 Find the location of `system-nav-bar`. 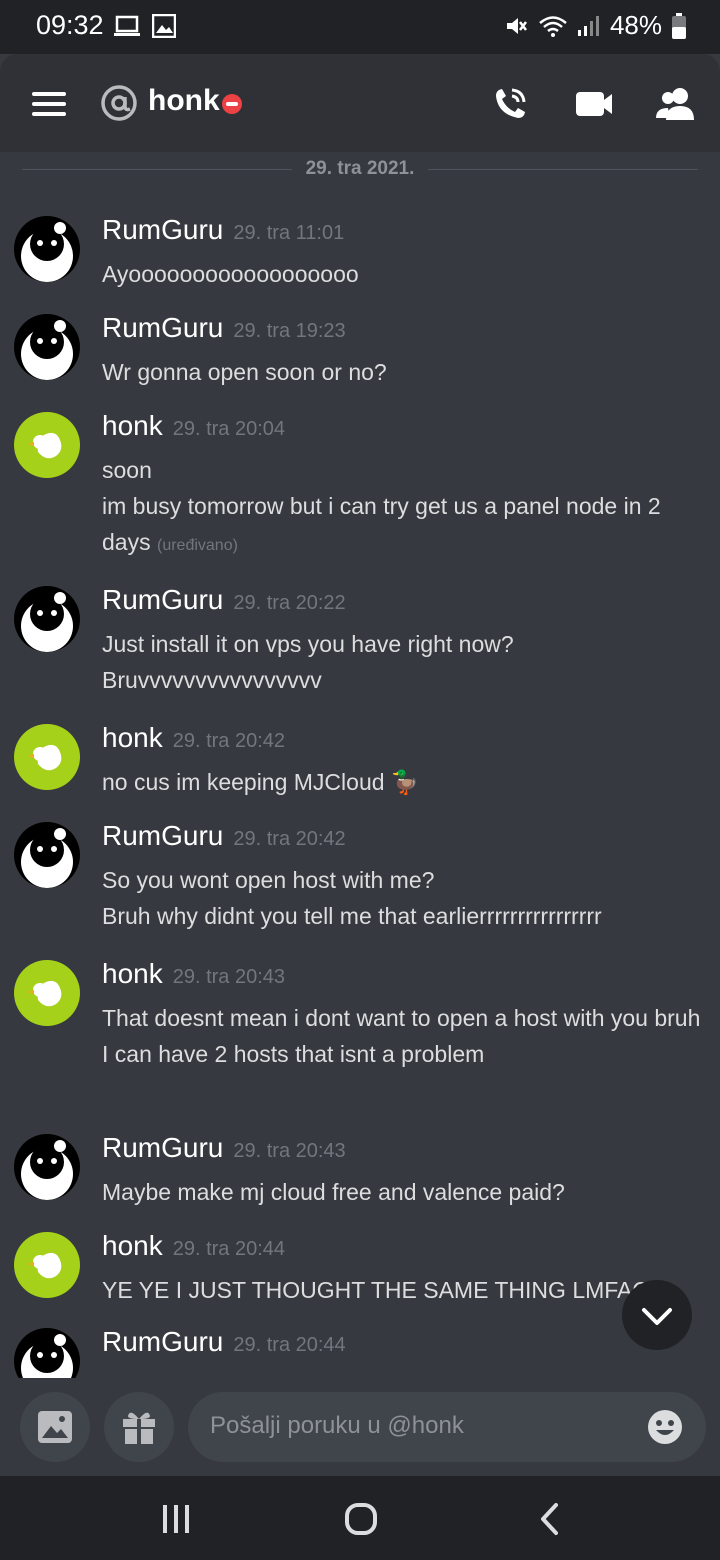

system-nav-bar is located at coordinates (360, 1518).